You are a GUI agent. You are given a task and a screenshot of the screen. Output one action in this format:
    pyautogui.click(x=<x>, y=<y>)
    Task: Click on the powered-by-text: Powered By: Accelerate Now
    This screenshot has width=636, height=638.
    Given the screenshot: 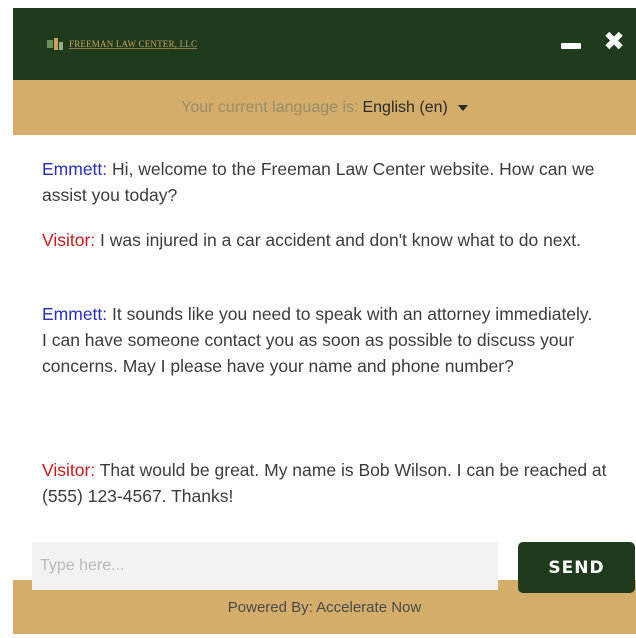 What is the action you would take?
    pyautogui.click(x=324, y=607)
    